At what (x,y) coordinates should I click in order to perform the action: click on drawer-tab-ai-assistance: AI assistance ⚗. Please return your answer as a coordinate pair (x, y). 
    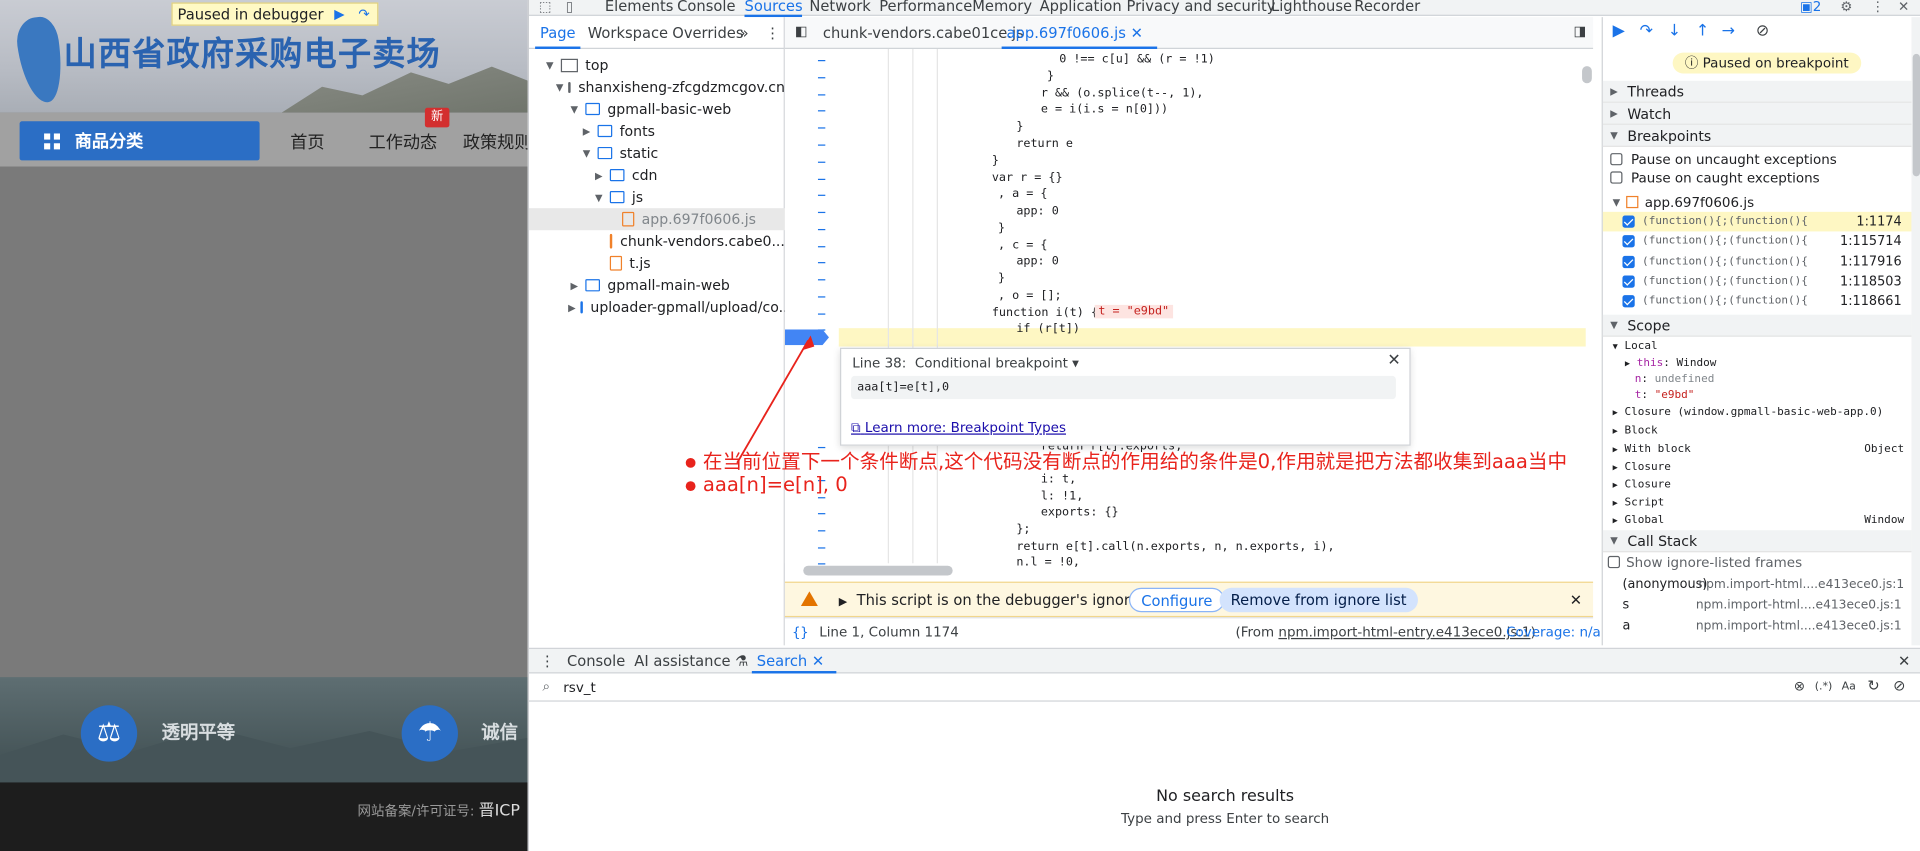
    Looking at the image, I should click on (691, 661).